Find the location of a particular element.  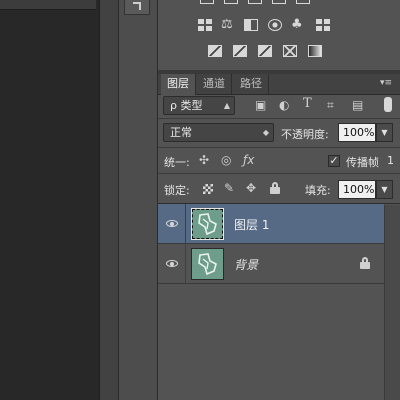

pixel-filter-icon: ▣ is located at coordinates (260, 105).